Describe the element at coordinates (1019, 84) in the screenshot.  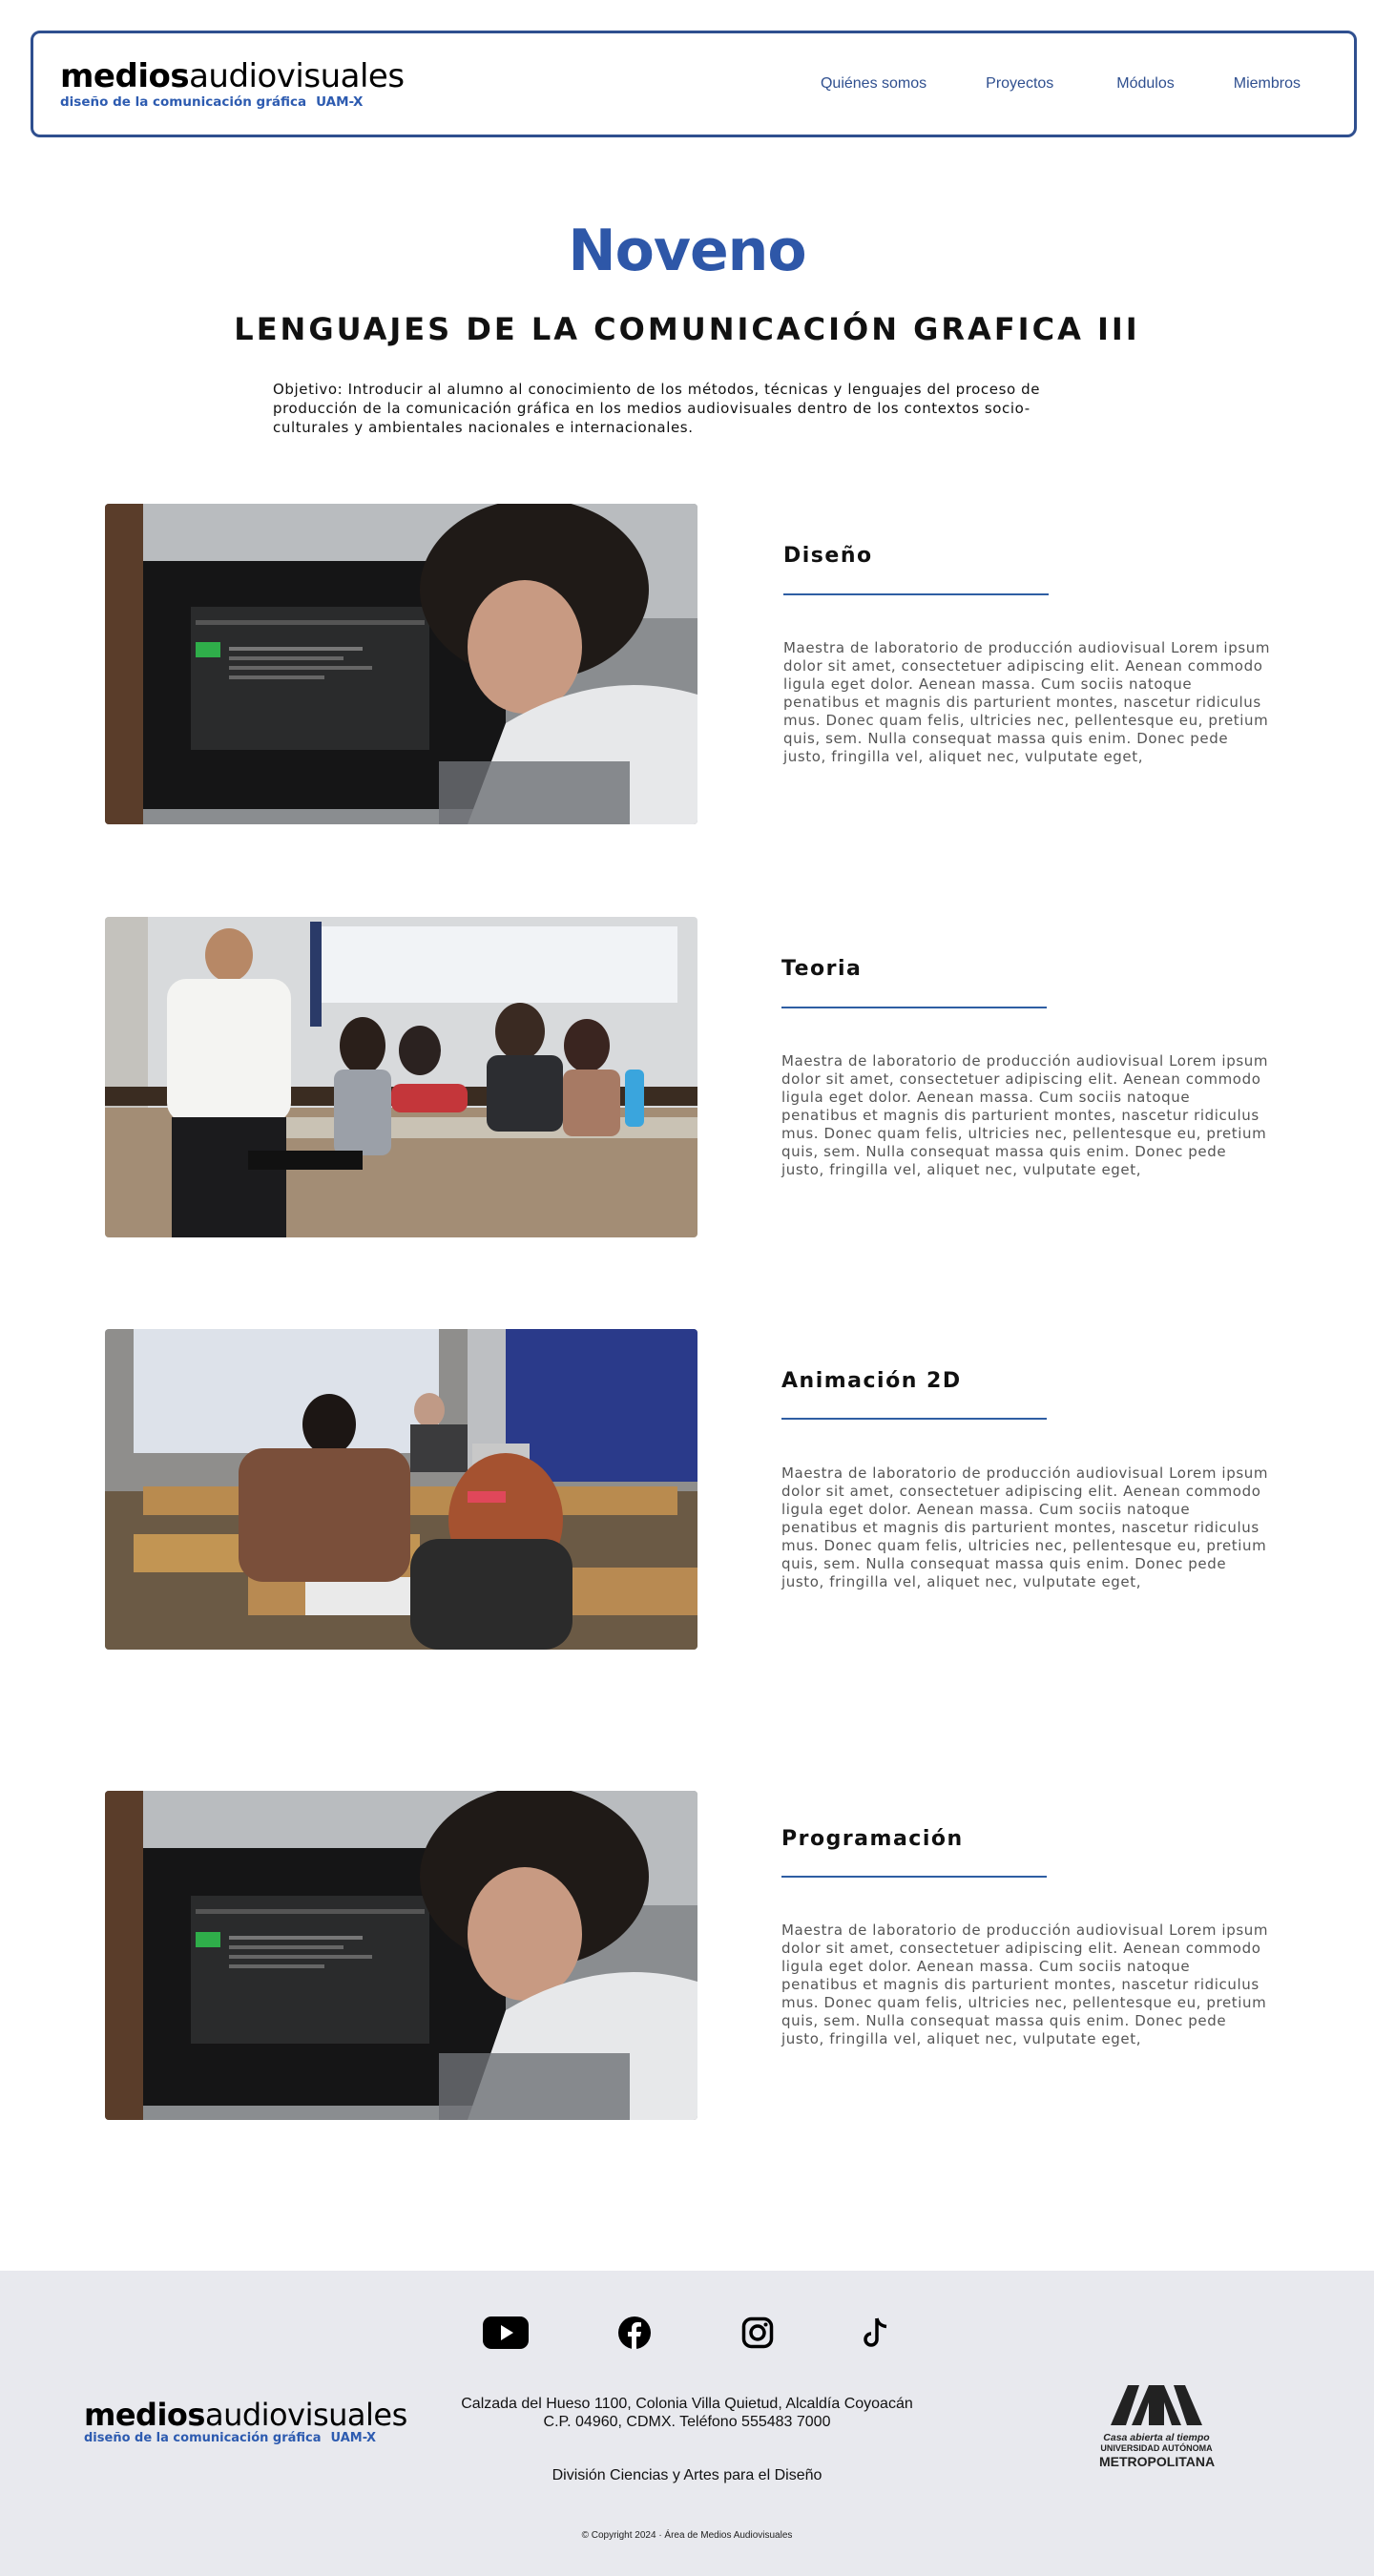
I see `nav-proyectos: Proyectos` at that location.